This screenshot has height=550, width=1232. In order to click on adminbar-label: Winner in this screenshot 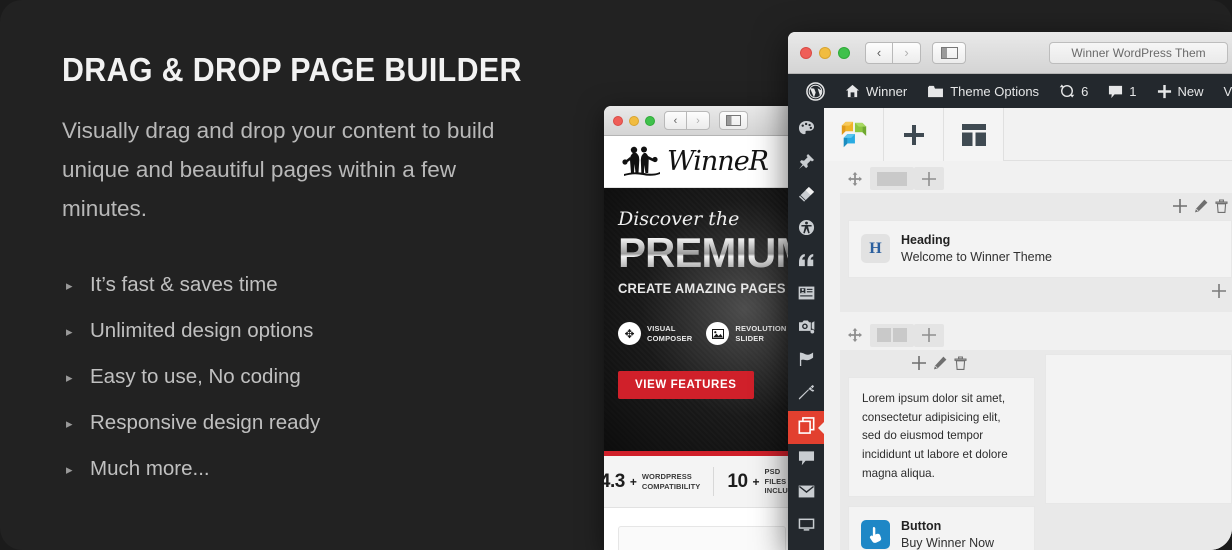, I will do `click(887, 91)`.